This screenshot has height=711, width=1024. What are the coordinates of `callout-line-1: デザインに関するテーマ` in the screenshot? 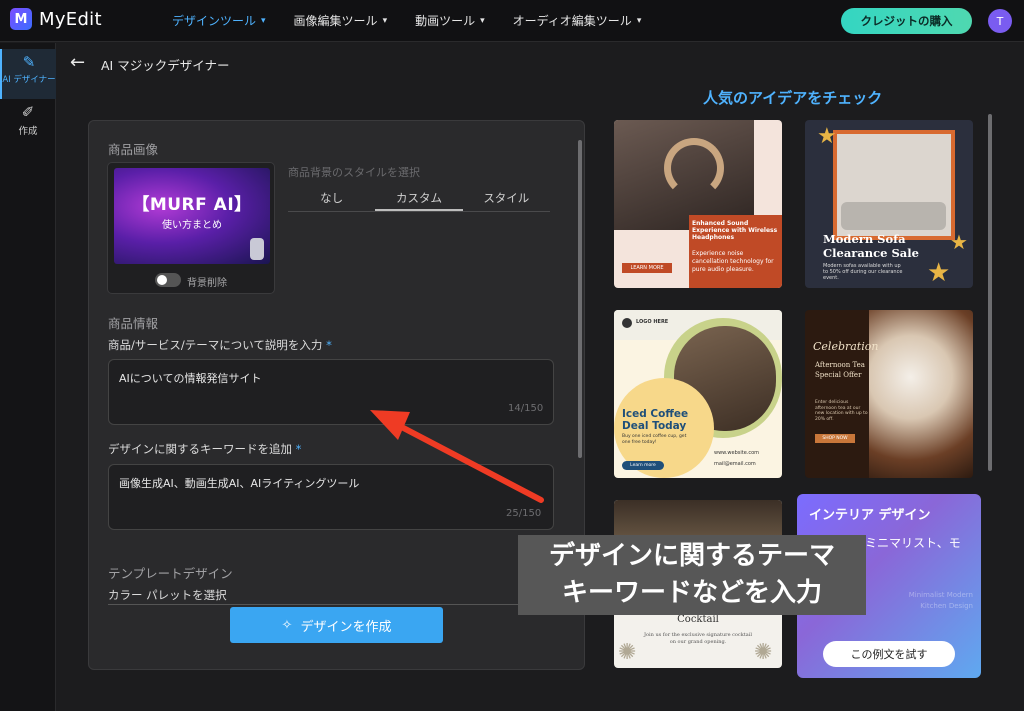 It's located at (691, 556).